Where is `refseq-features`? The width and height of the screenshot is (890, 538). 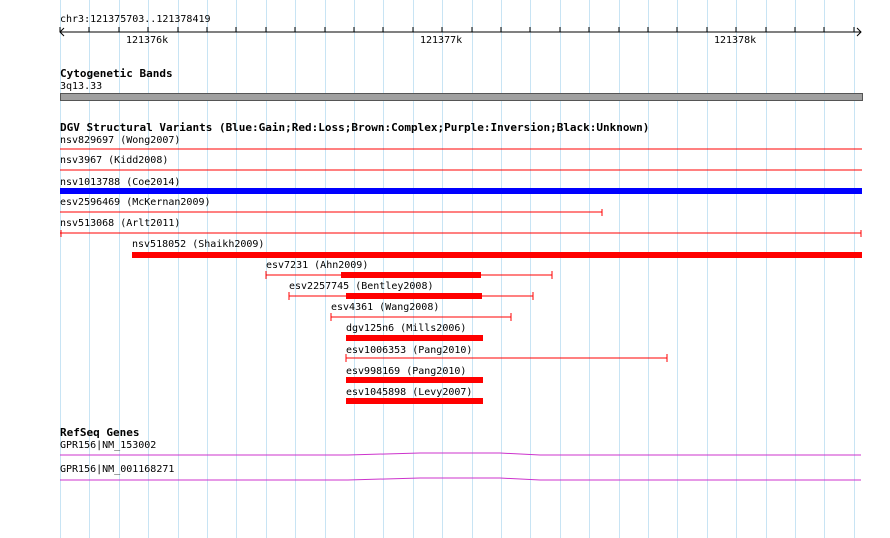 refseq-features is located at coordinates (460, 466).